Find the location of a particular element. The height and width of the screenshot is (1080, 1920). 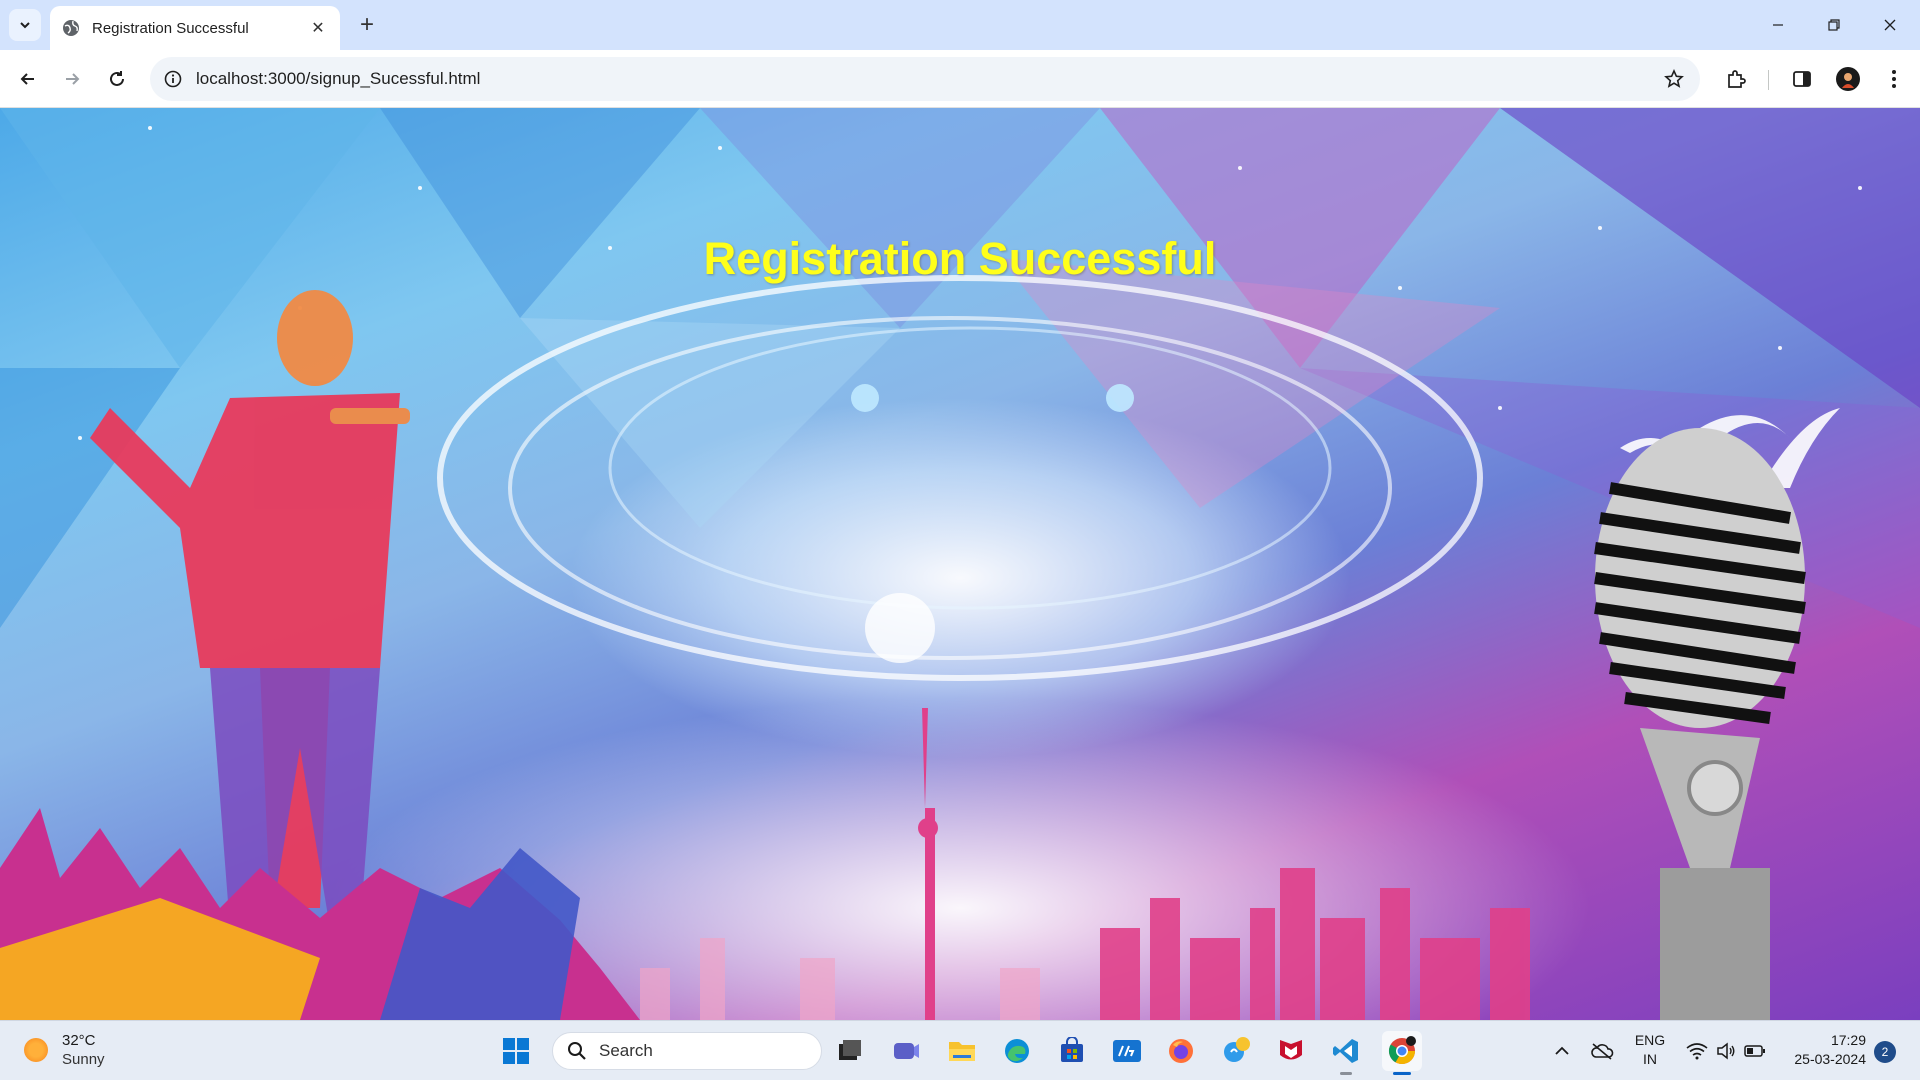

clock-date: 25-03-2024 is located at coordinates (1830, 1059).